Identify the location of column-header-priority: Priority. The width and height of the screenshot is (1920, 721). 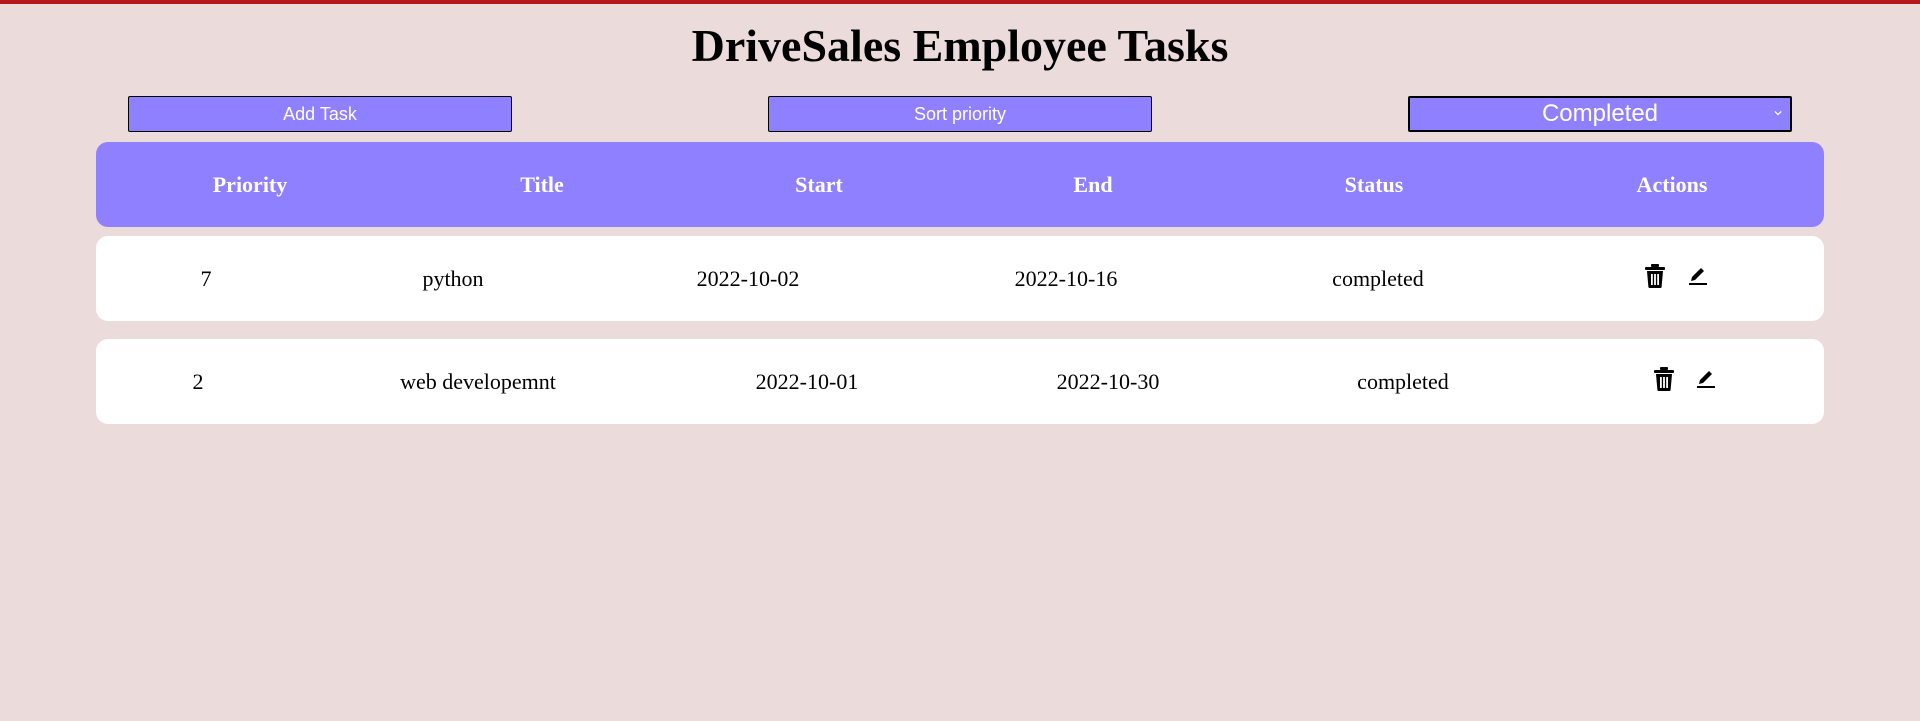
(250, 184).